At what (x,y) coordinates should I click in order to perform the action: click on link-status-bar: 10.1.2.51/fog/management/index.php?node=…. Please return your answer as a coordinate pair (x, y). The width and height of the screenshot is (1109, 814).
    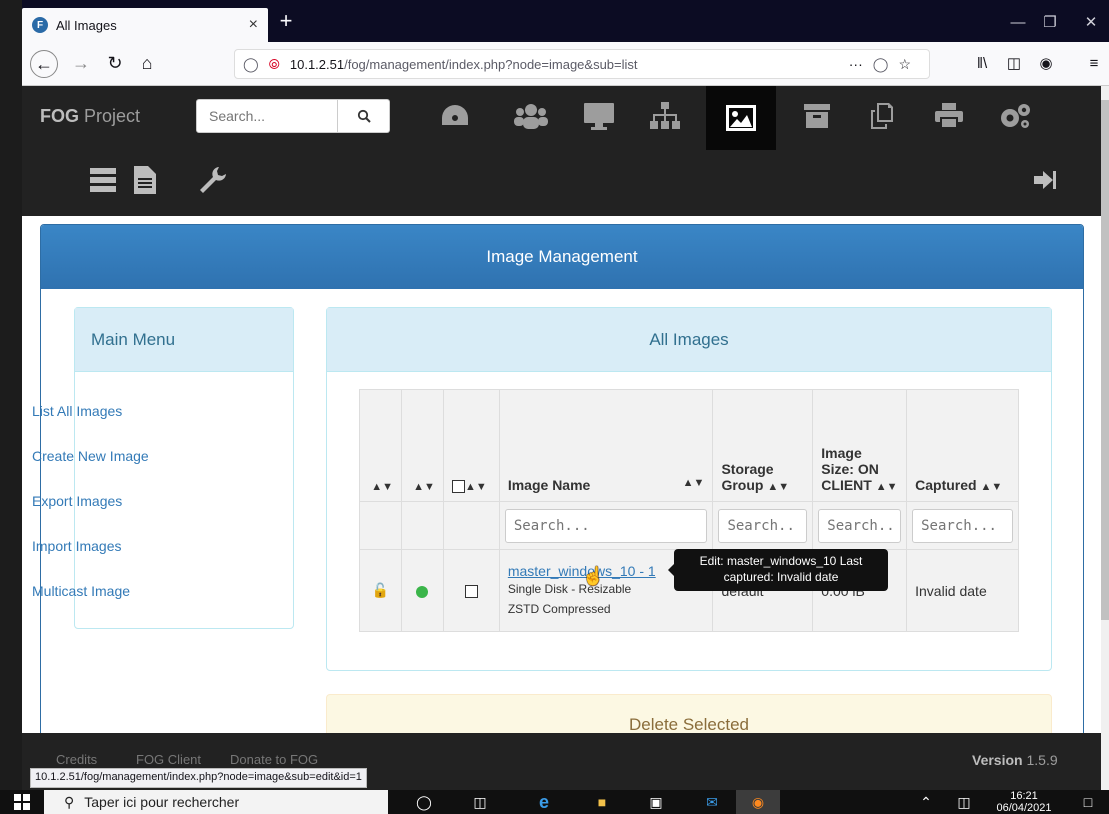
    Looking at the image, I should click on (198, 778).